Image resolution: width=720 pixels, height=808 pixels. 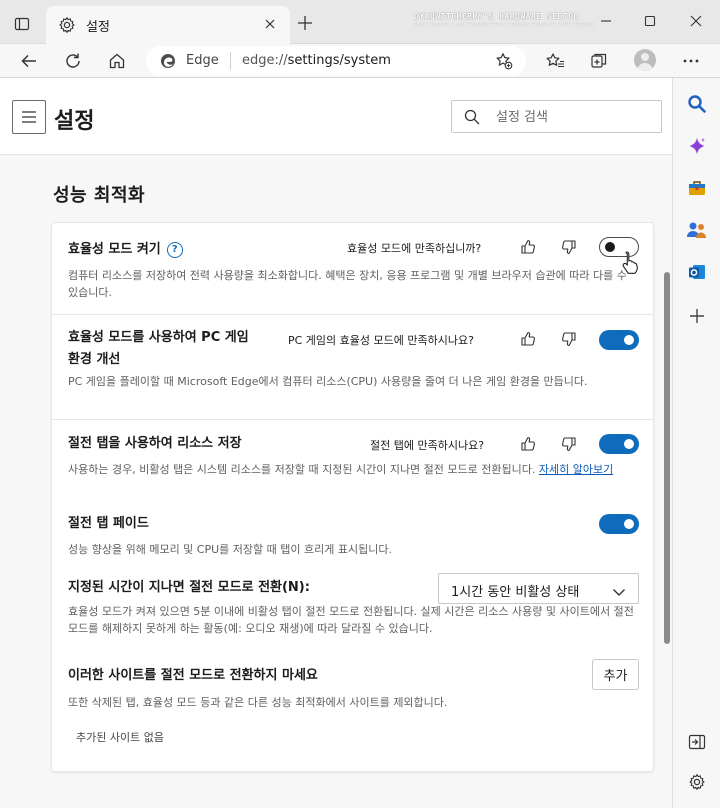 I want to click on url-scheme: edge://, so click(x=265, y=60).